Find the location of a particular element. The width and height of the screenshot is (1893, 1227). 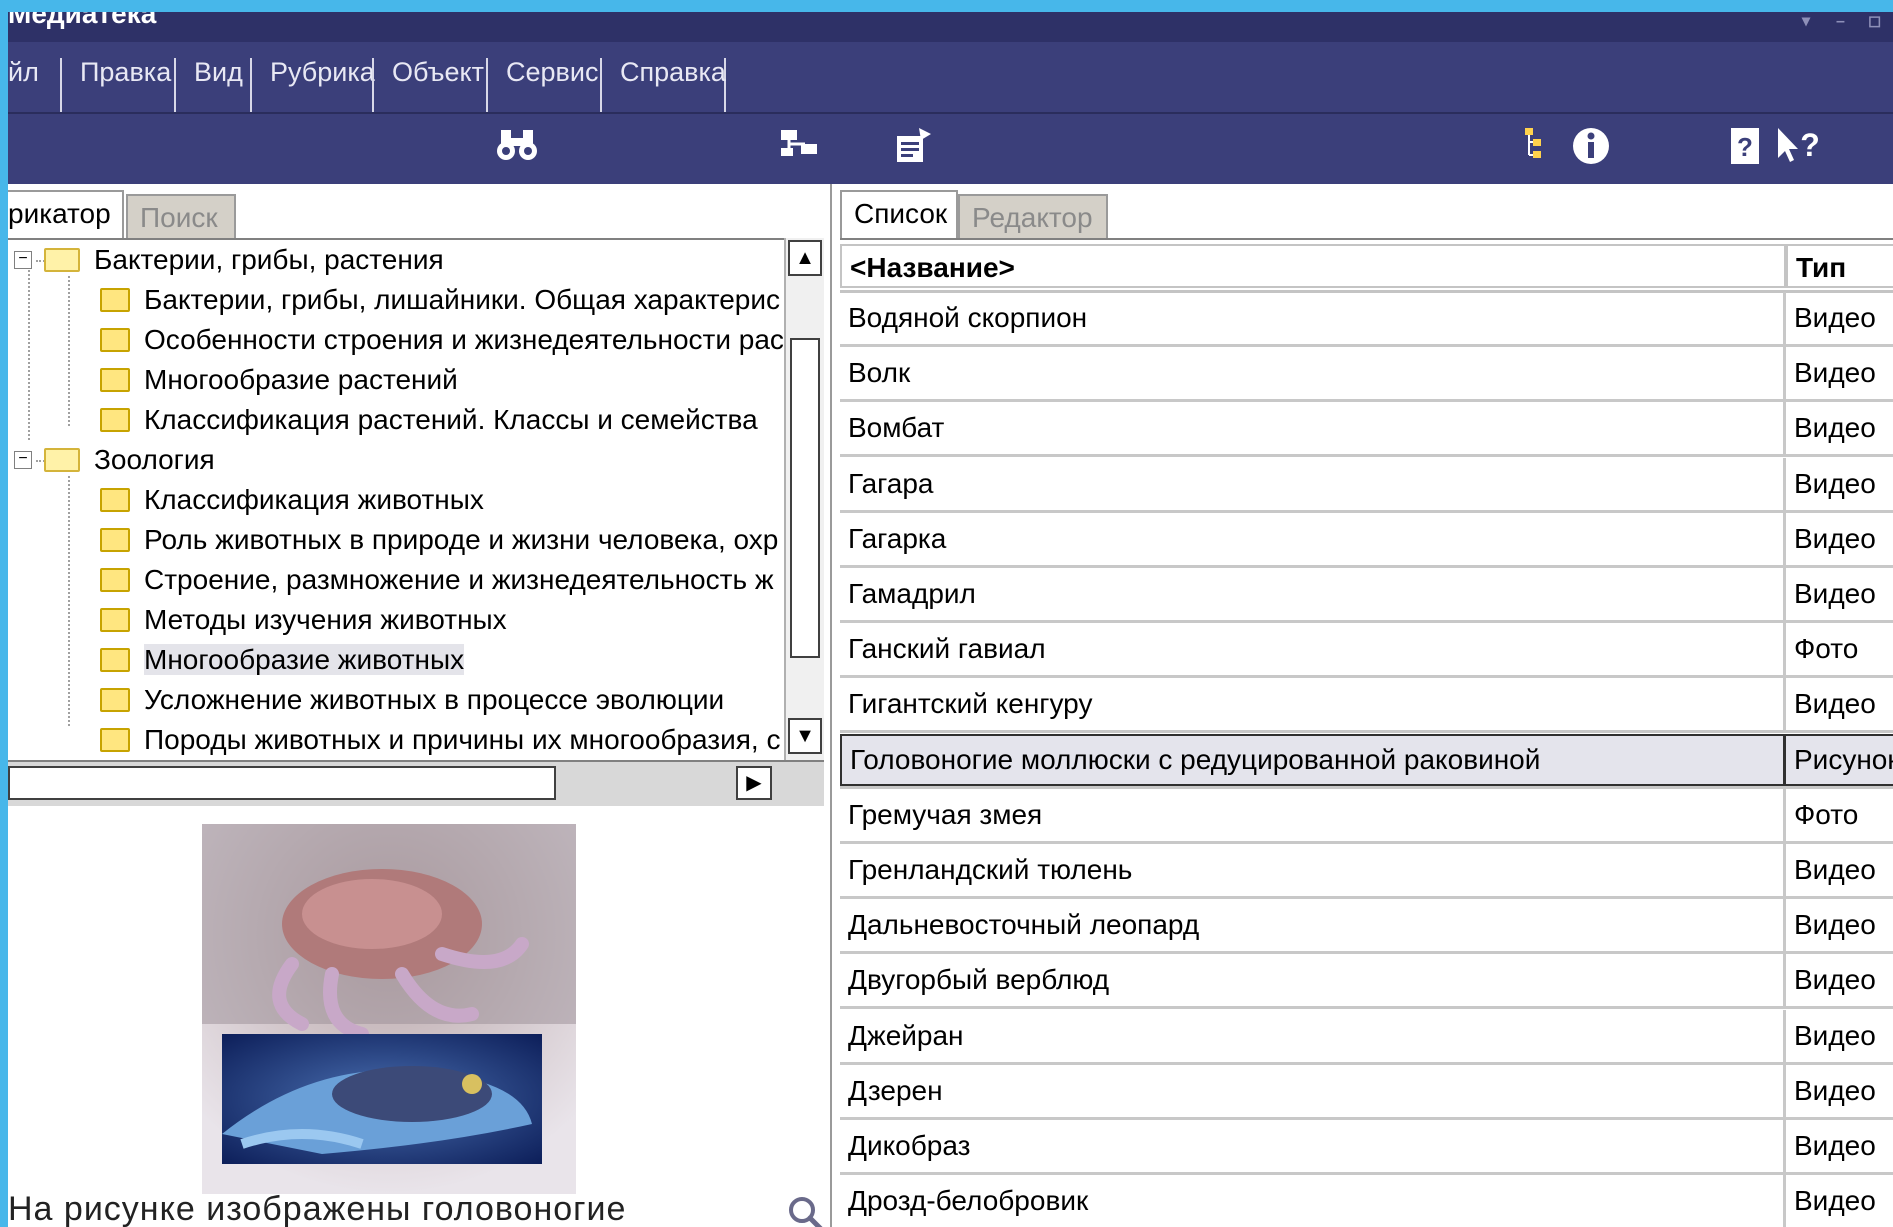

table-row: Волк Видео is located at coordinates (1366, 375).